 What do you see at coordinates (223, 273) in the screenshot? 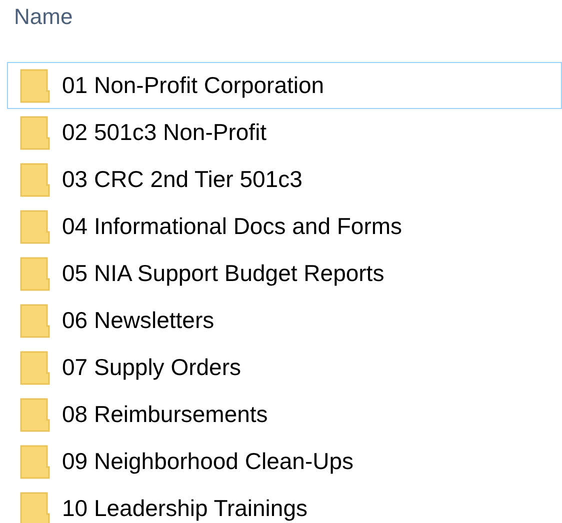
I see `folder-name: 05 NIA Support Budget Reports` at bounding box center [223, 273].